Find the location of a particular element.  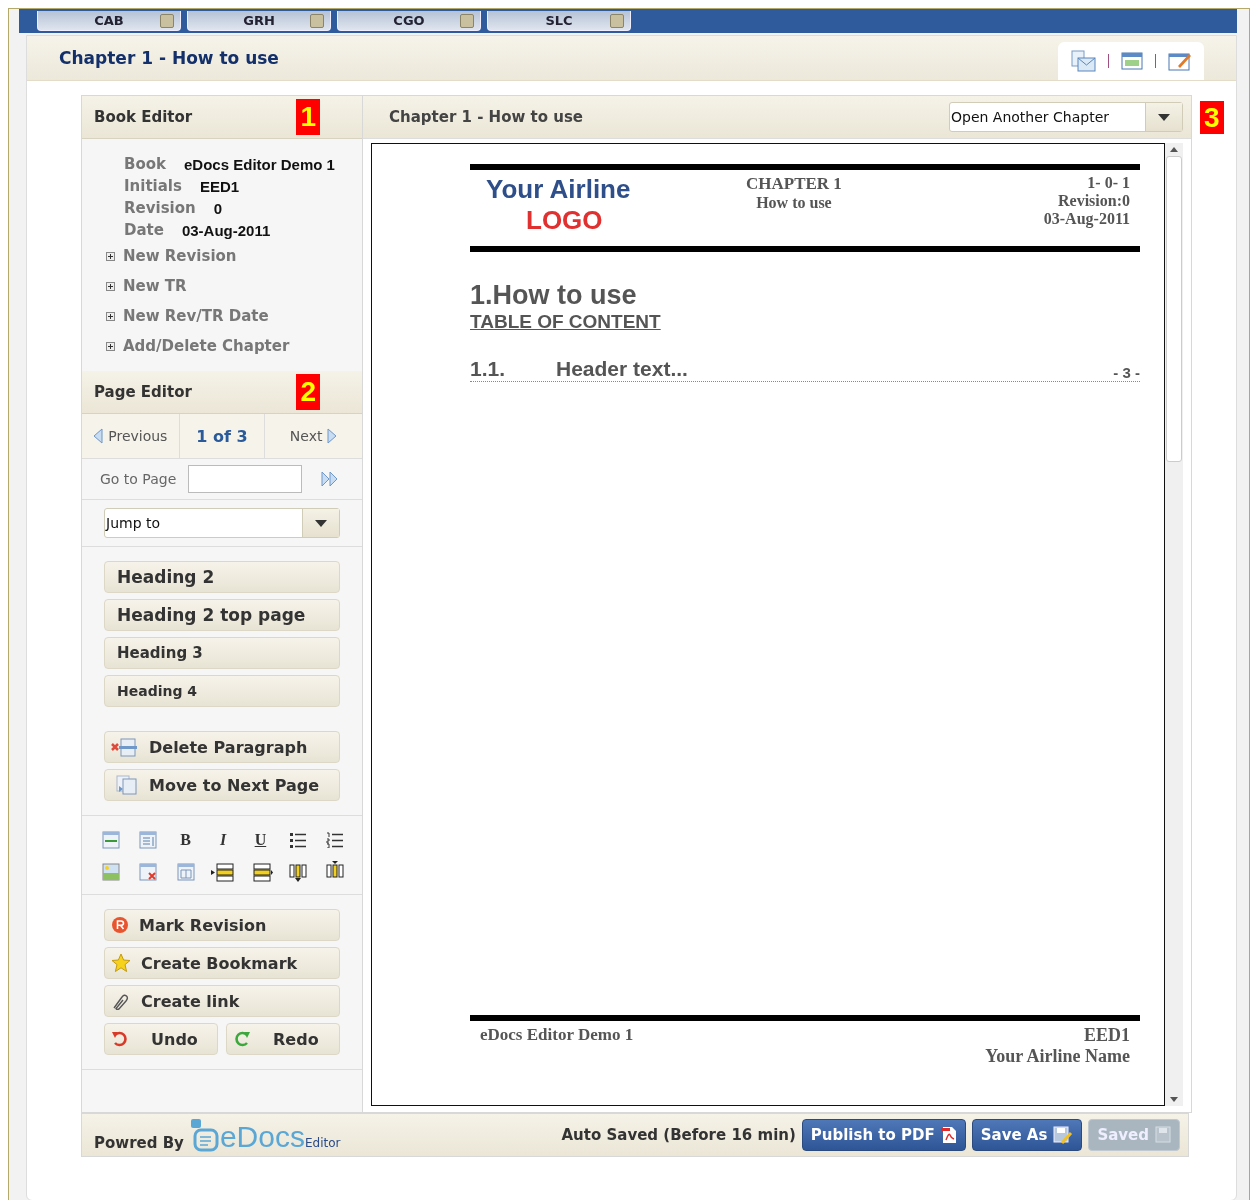

delete-table-icon is located at coordinates (148, 872).